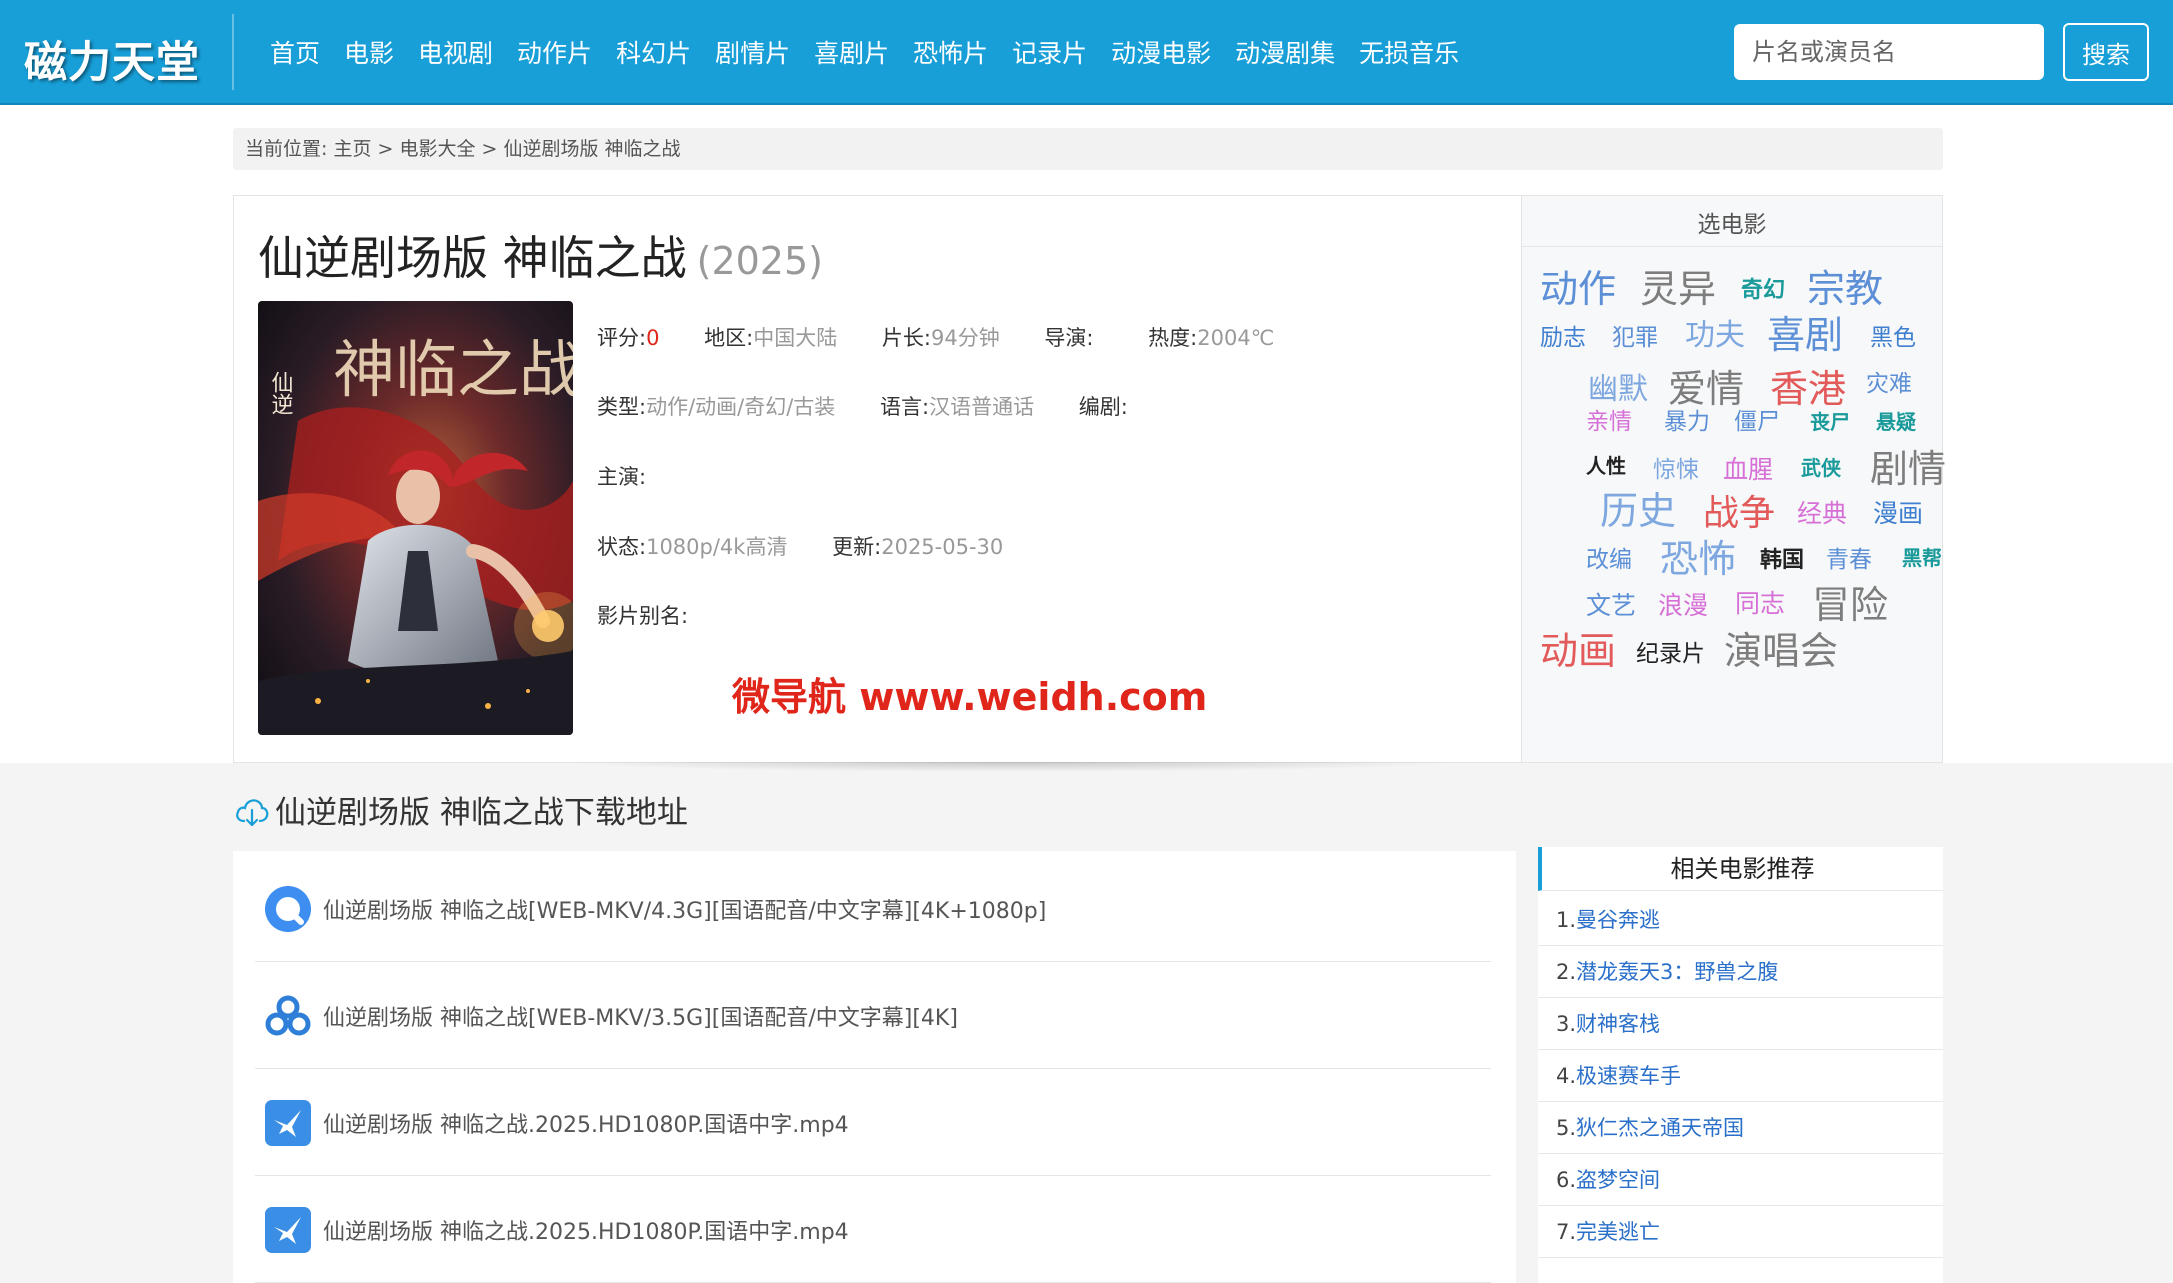 This screenshot has width=2173, height=1283. Describe the element at coordinates (653, 338) in the screenshot. I see `rating-value: 0` at that location.